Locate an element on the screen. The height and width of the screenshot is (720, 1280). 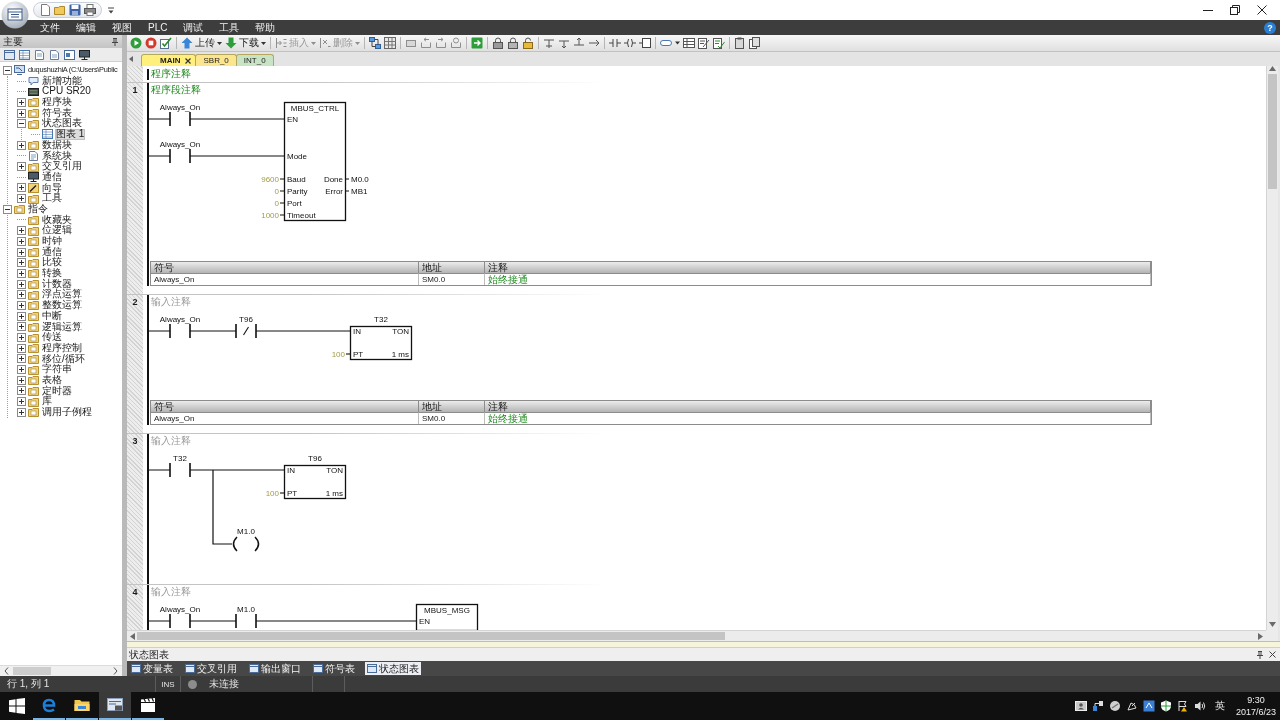
editor-tab: INT_0 is located at coordinates (254, 60).